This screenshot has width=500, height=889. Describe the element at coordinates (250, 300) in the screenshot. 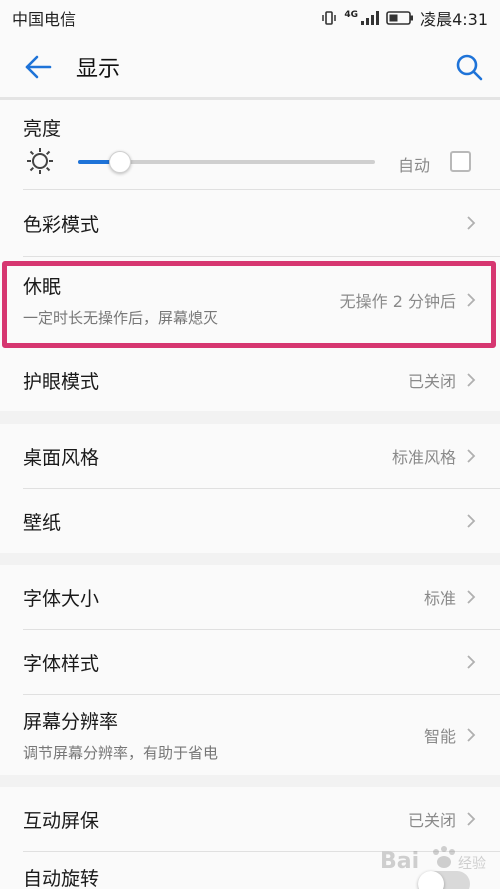

I see `row-sleep: 休眠 一定时长无操作后，屏幕熄灭 无操作 2 分钟后` at that location.